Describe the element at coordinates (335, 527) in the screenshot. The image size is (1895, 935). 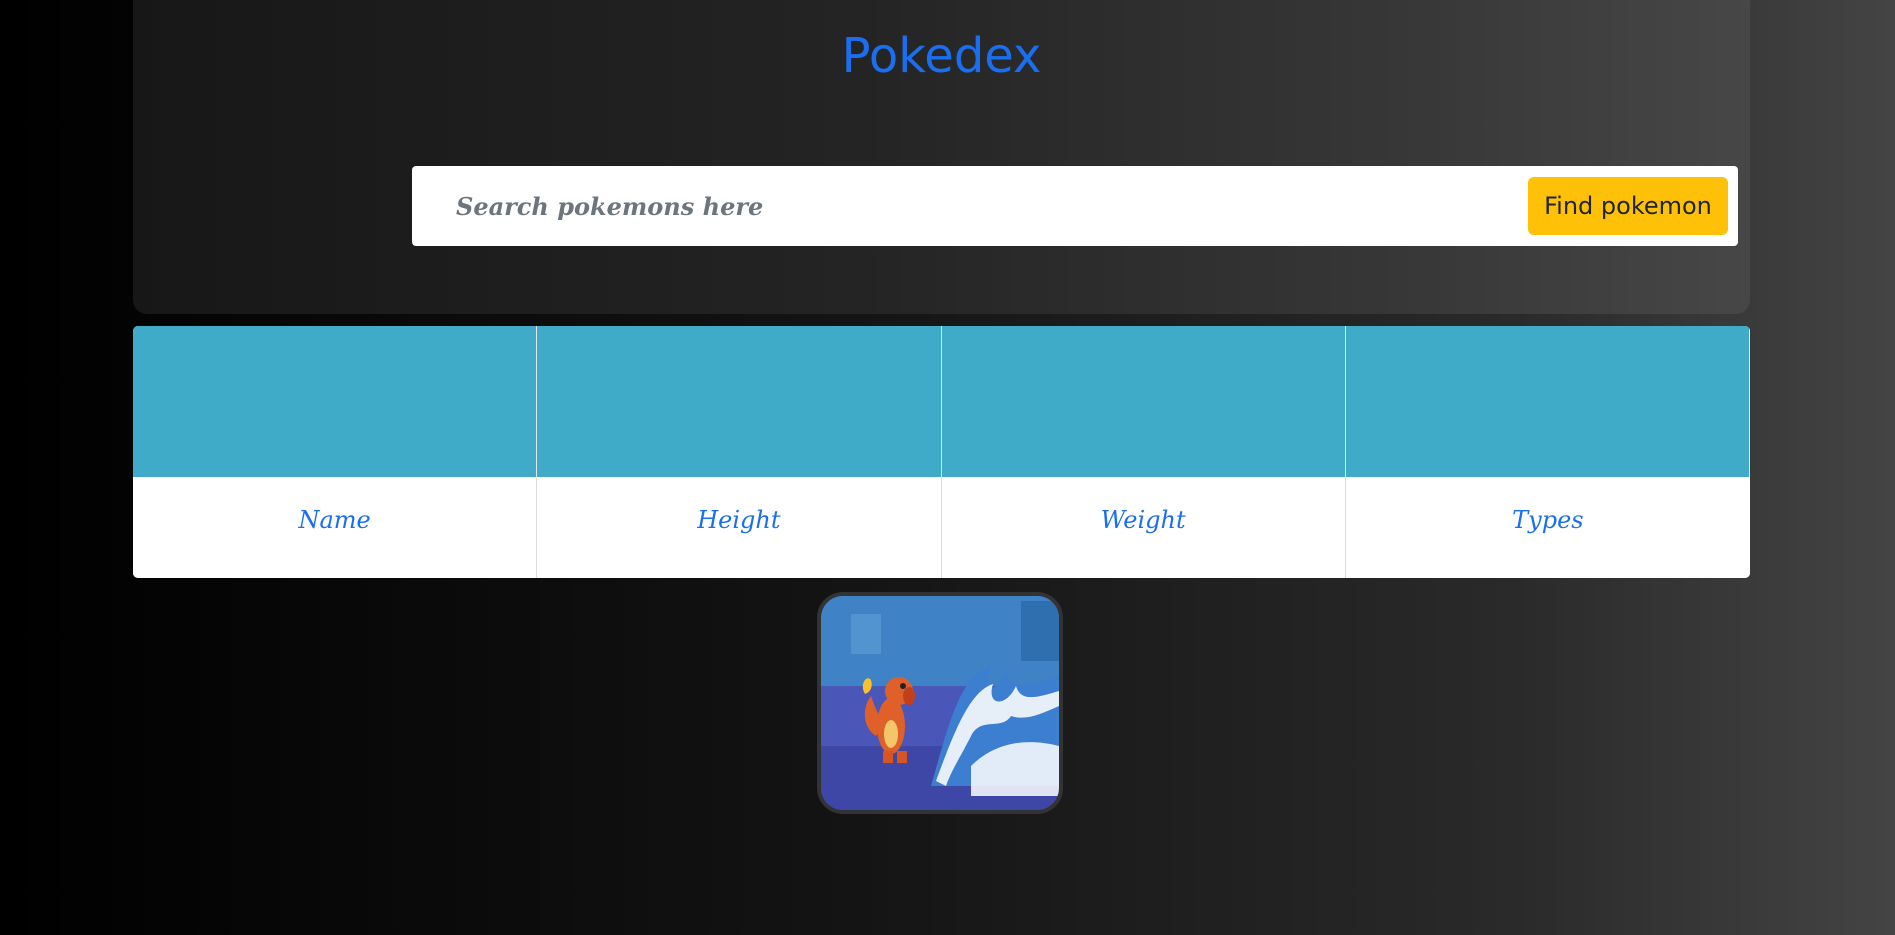
I see `column-header-name: Name` at that location.